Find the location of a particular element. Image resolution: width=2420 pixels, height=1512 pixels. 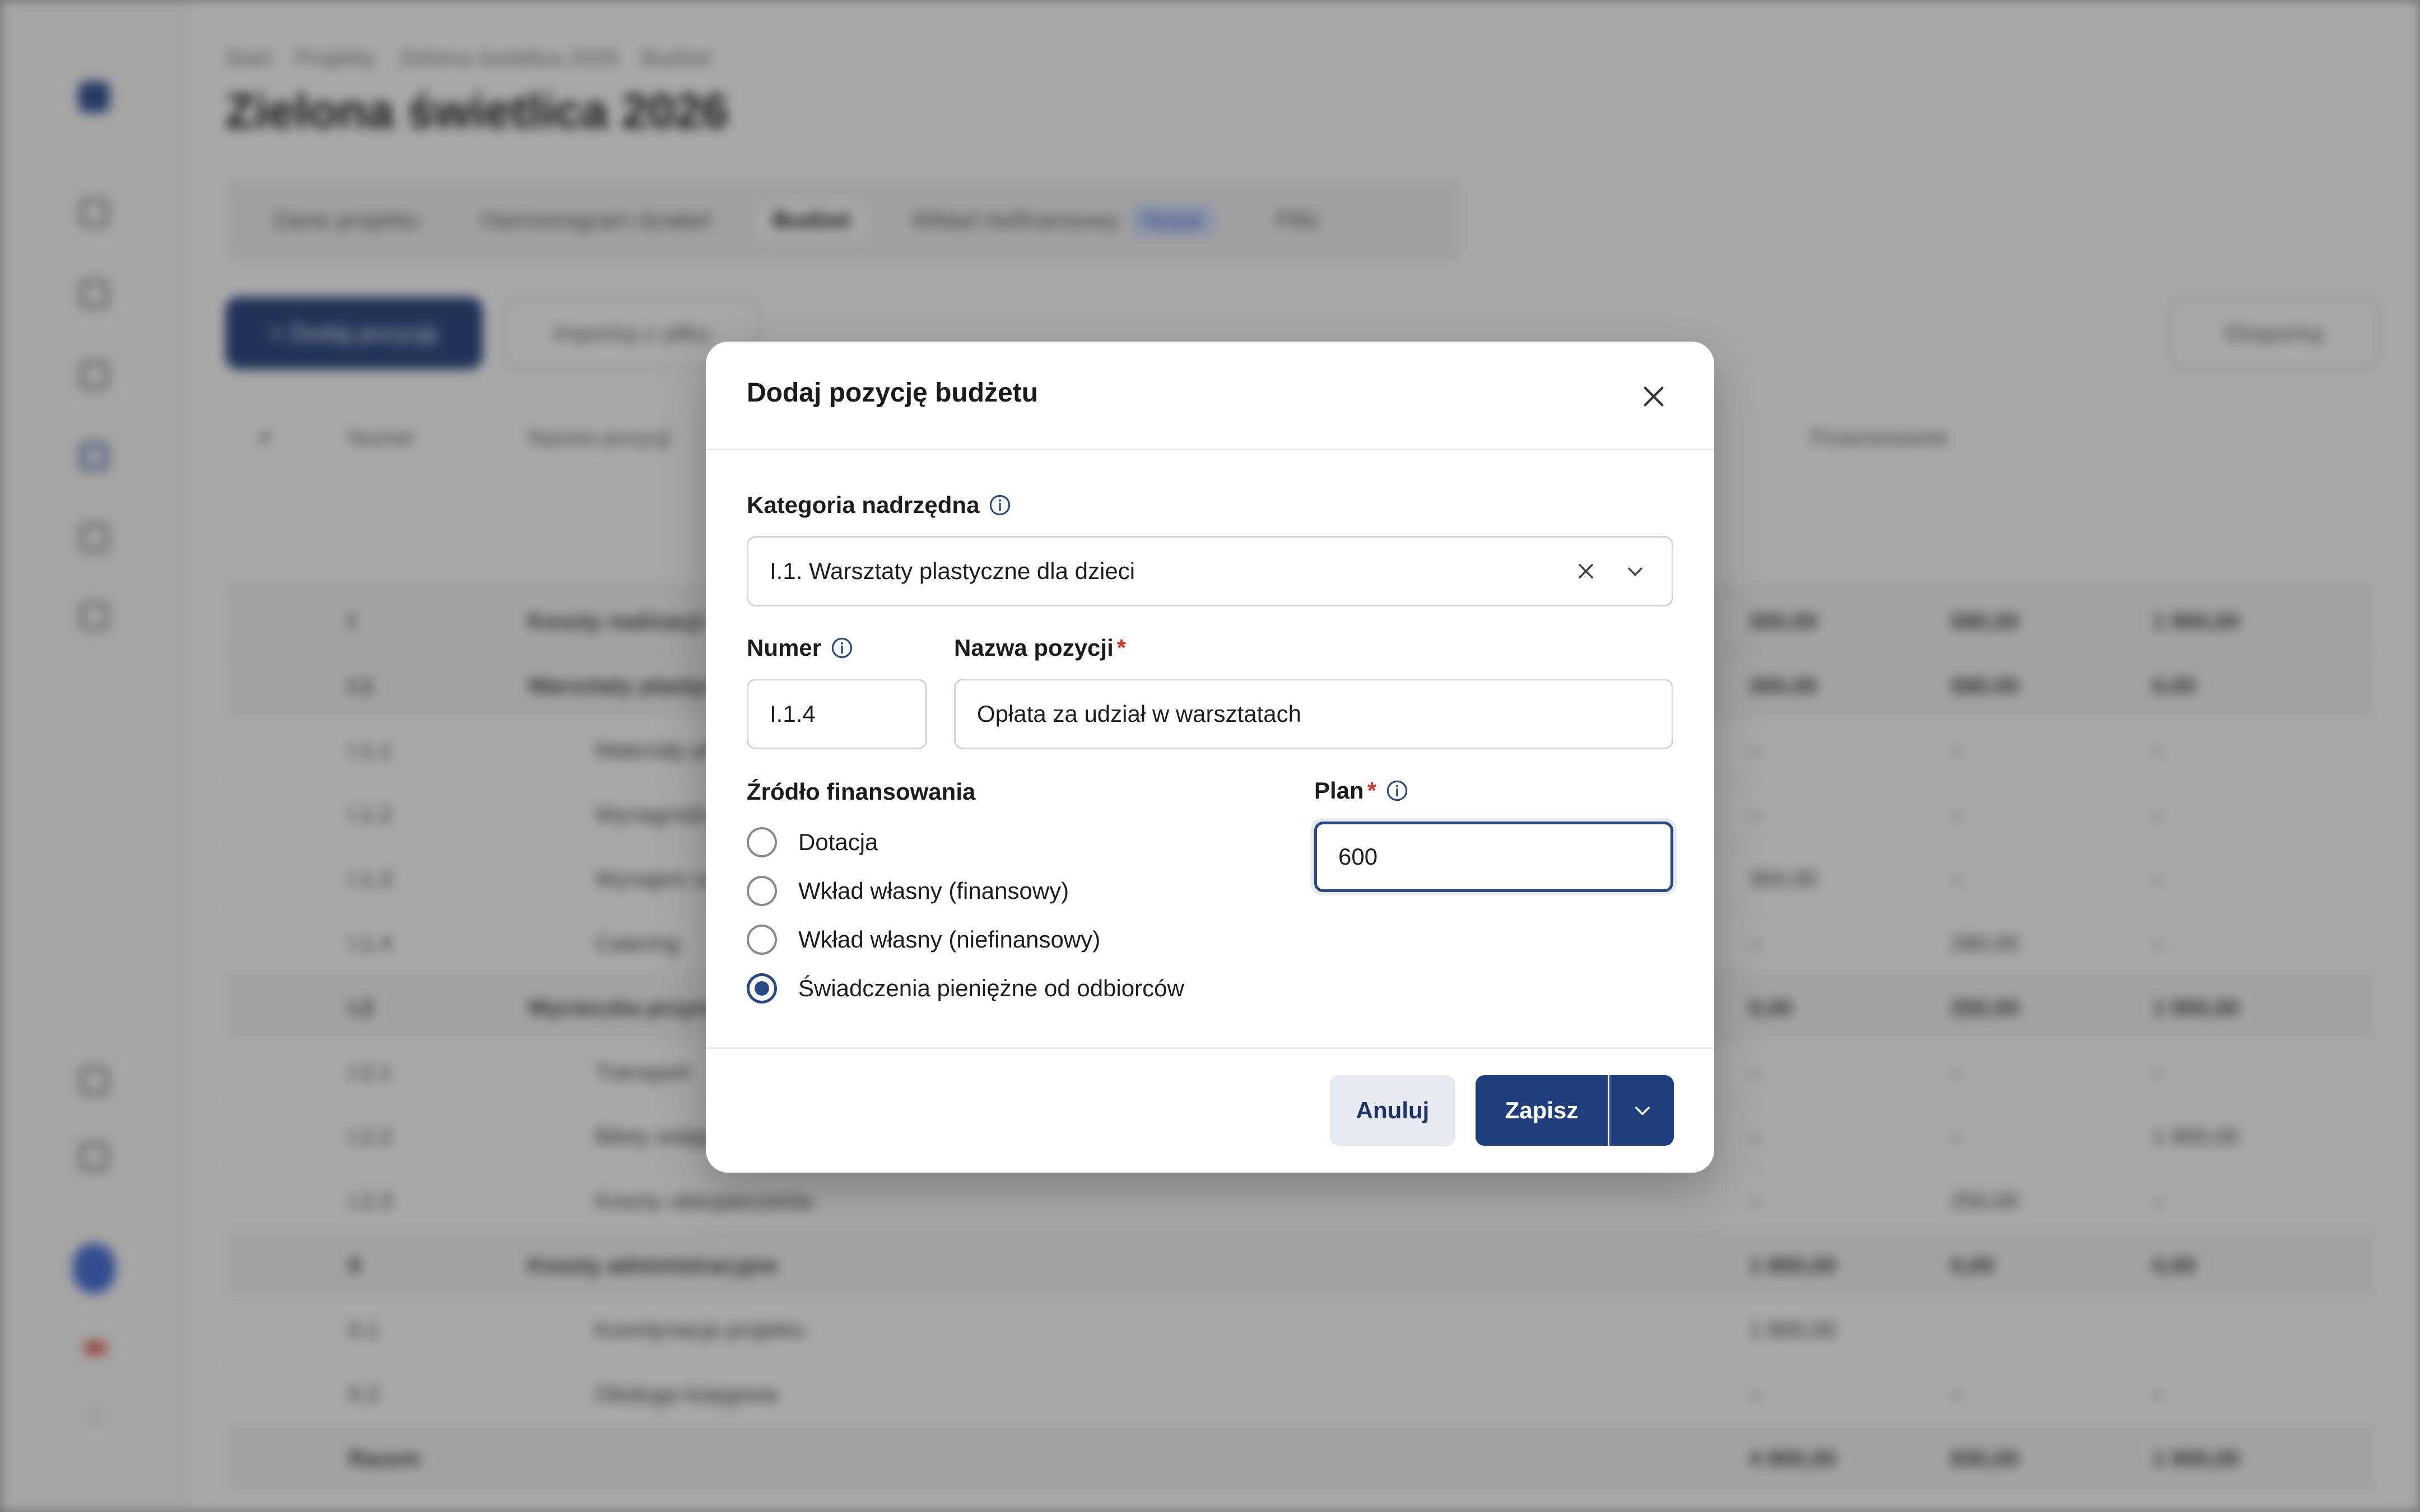

number-label-text: Numer is located at coordinates (785, 648).